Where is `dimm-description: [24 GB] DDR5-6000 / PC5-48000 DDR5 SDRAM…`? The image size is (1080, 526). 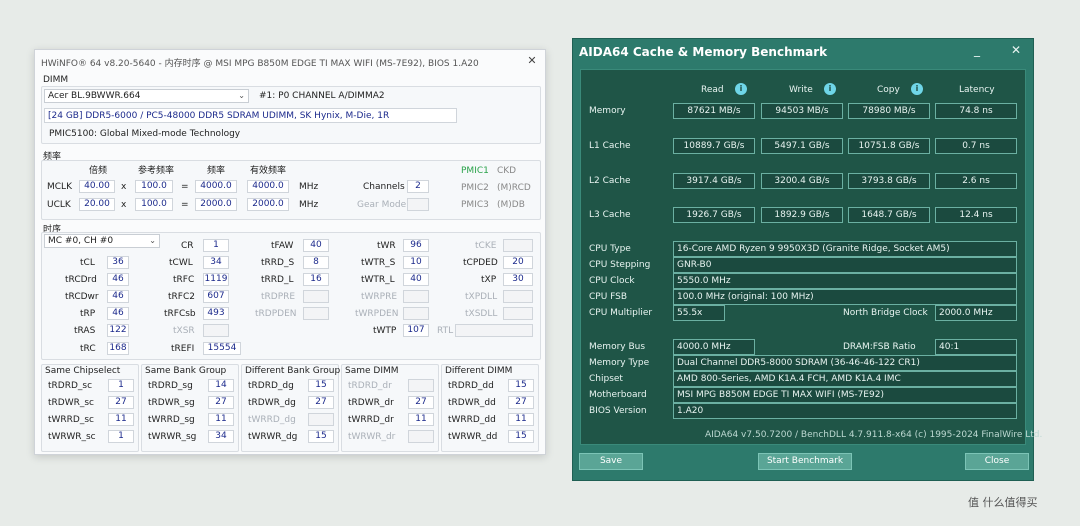
dimm-description: [24 GB] DDR5-6000 / PC5-48000 DDR5 SDRAM… is located at coordinates (219, 116).